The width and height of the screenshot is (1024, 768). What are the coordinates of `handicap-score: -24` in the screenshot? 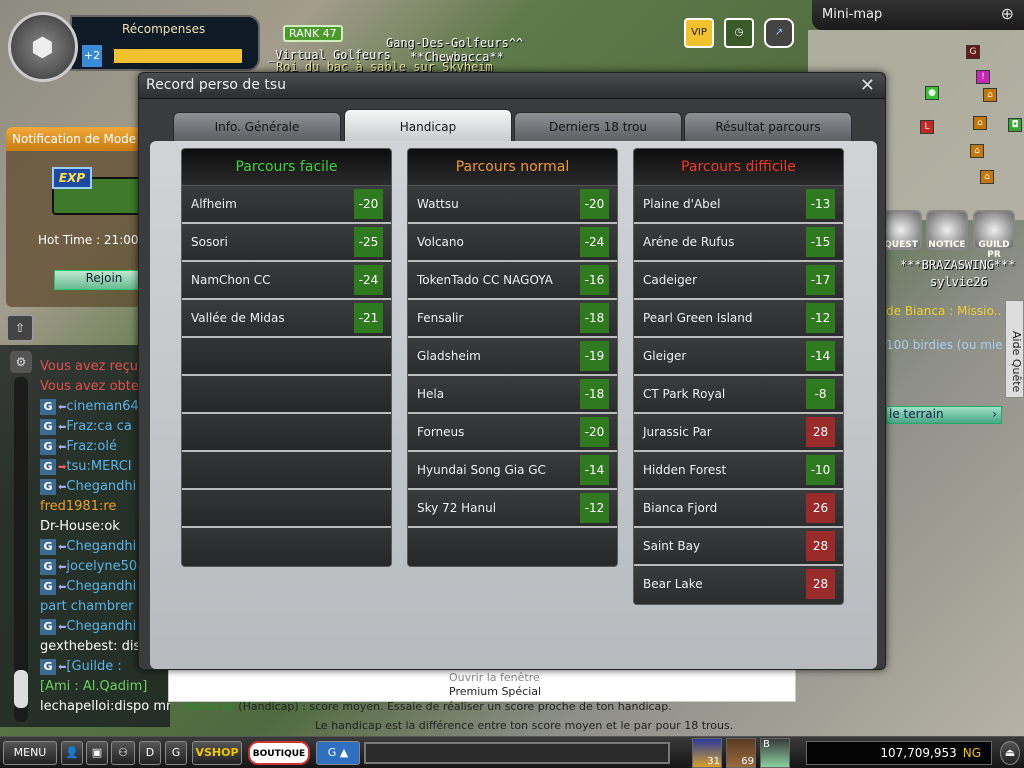 It's located at (368, 280).